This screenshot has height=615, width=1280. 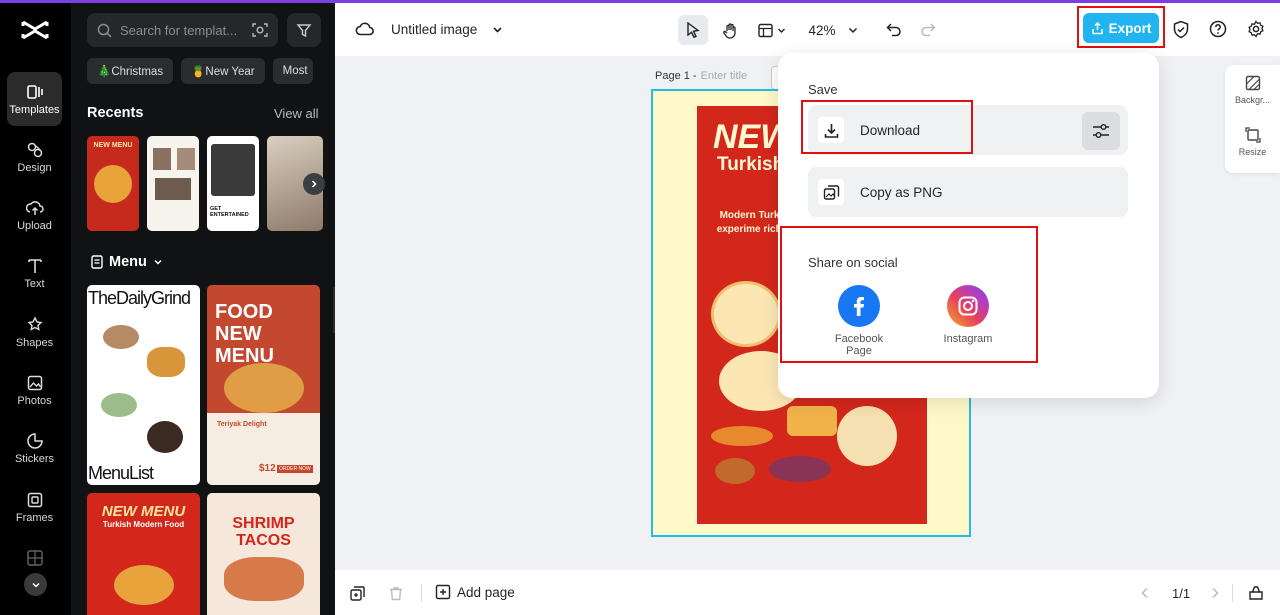 What do you see at coordinates (34, 440) in the screenshot?
I see `stickers-icon` at bounding box center [34, 440].